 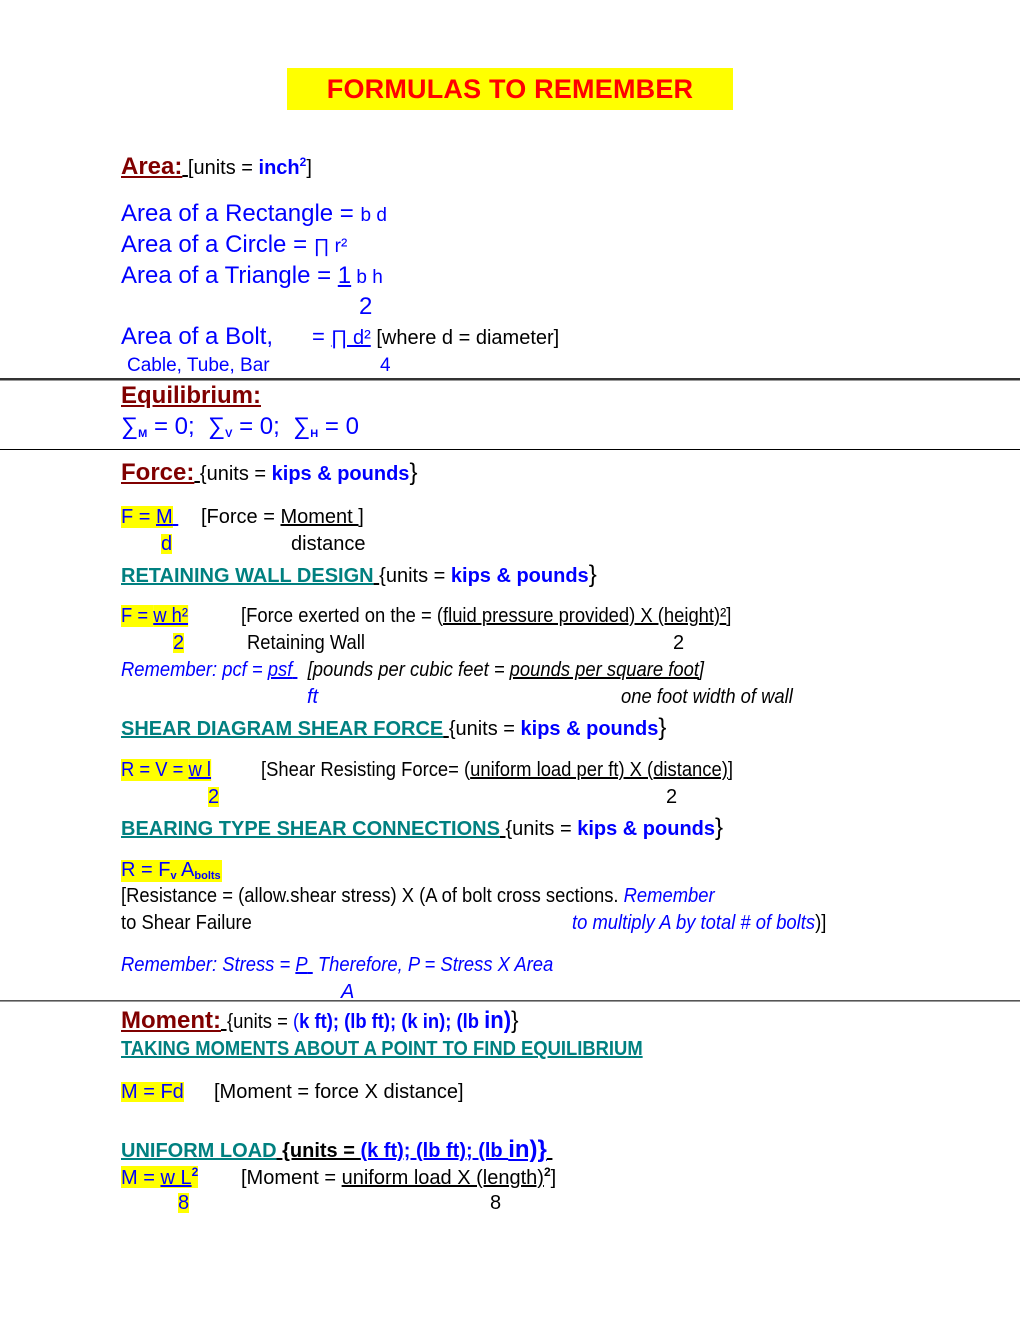 I want to click on shear-diagram-desc-close: ], so click(x=730, y=770).